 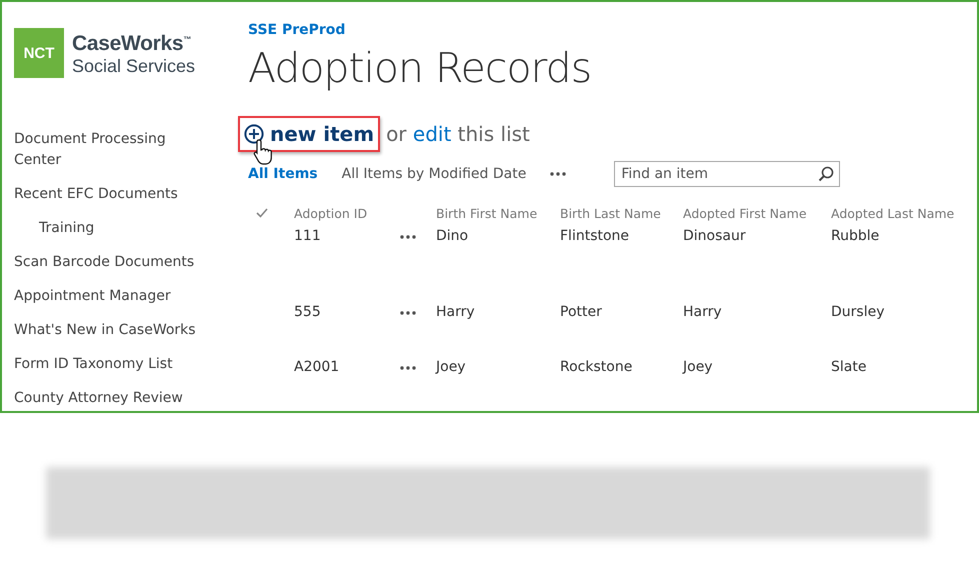 I want to click on page-title: Adoption Records, so click(x=420, y=68).